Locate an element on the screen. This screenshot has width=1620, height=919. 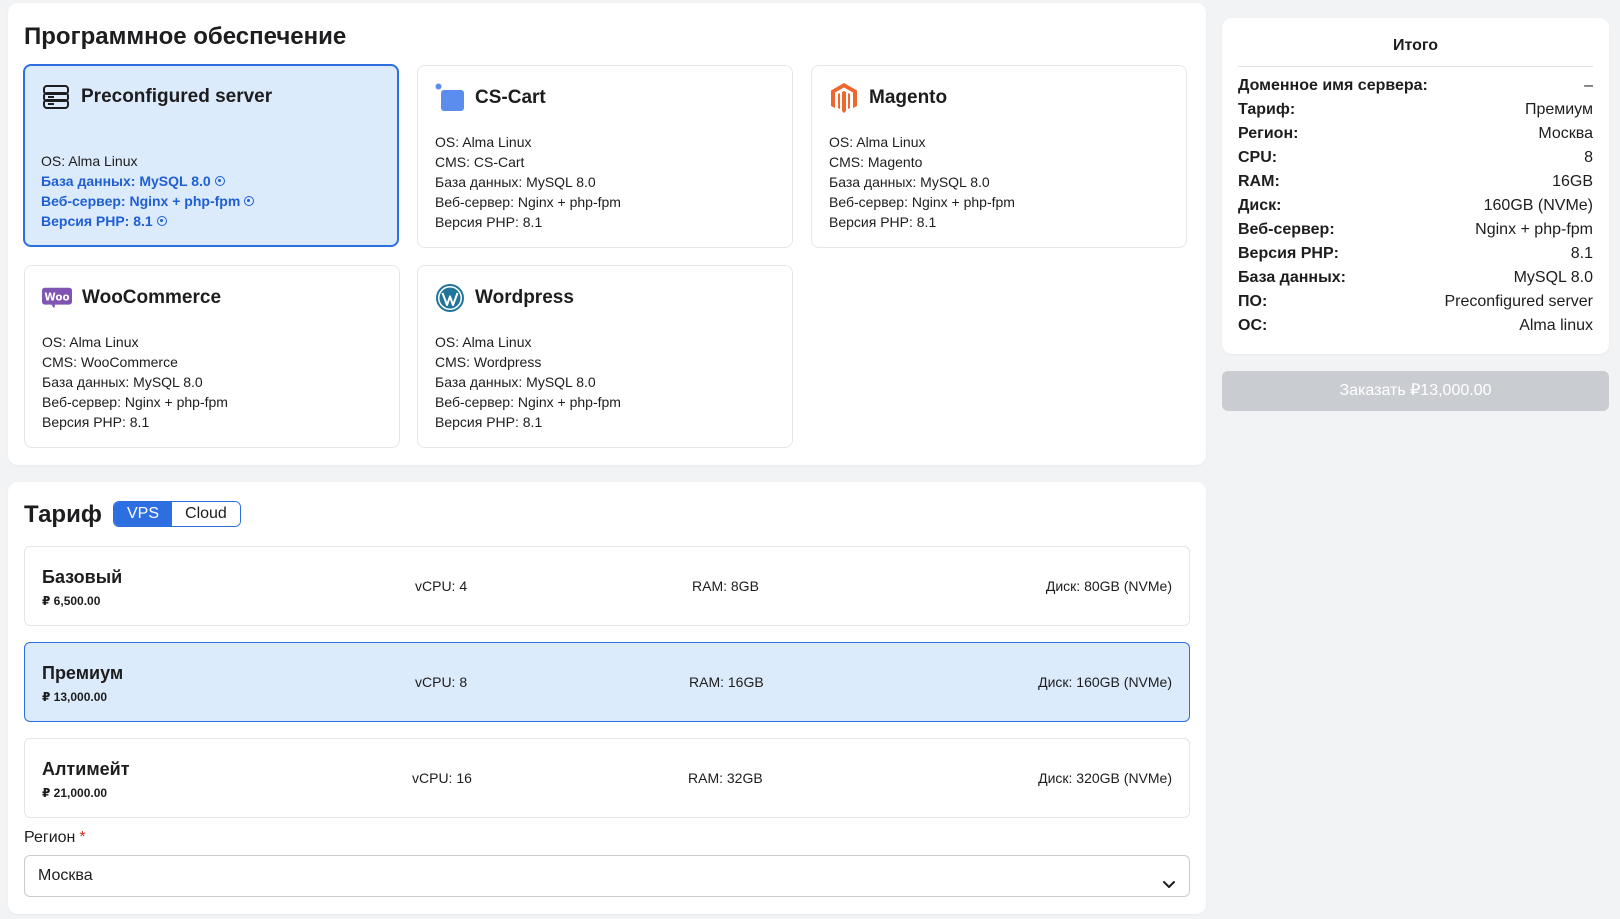
summary-row-ram: RAM: 16GB is located at coordinates (1415, 181).